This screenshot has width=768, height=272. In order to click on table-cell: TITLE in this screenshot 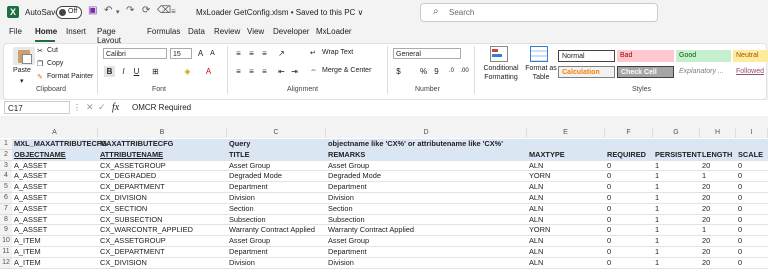, I will do `click(276, 155)`.